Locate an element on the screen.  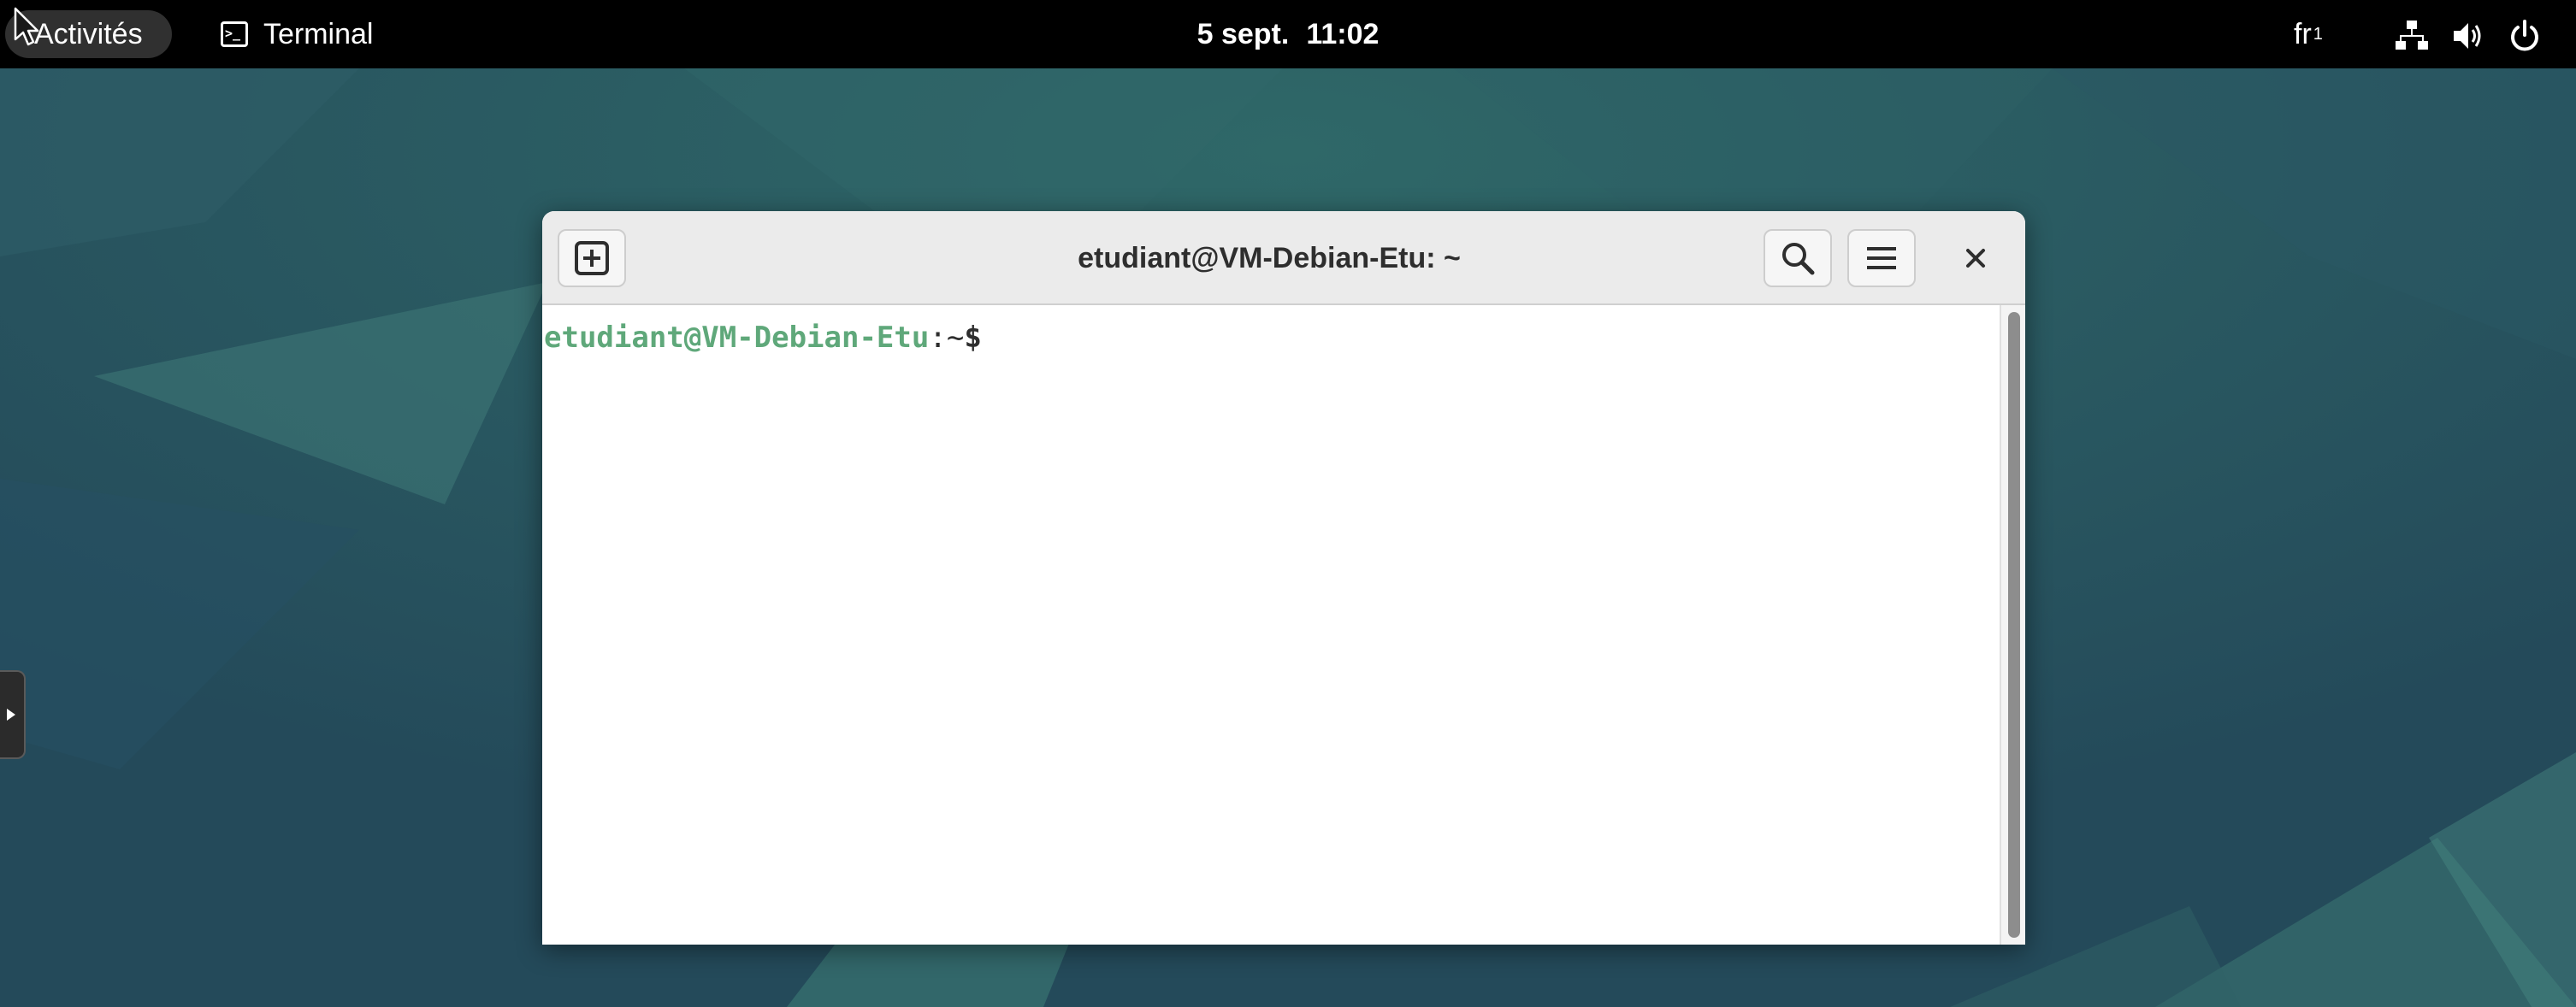
new-tab-button is located at coordinates (592, 258).